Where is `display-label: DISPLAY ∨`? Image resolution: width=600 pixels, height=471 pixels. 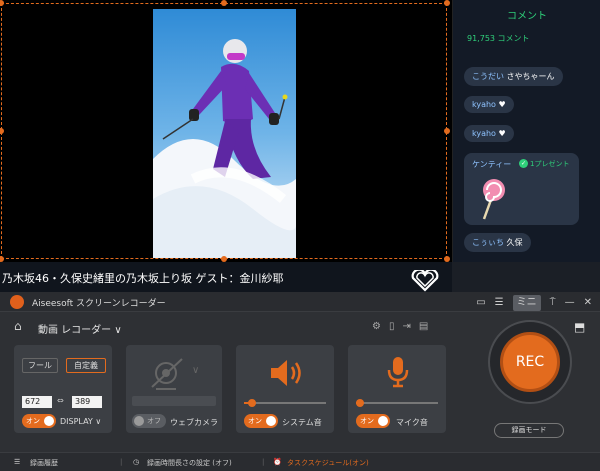 display-label: DISPLAY ∨ is located at coordinates (80, 421).